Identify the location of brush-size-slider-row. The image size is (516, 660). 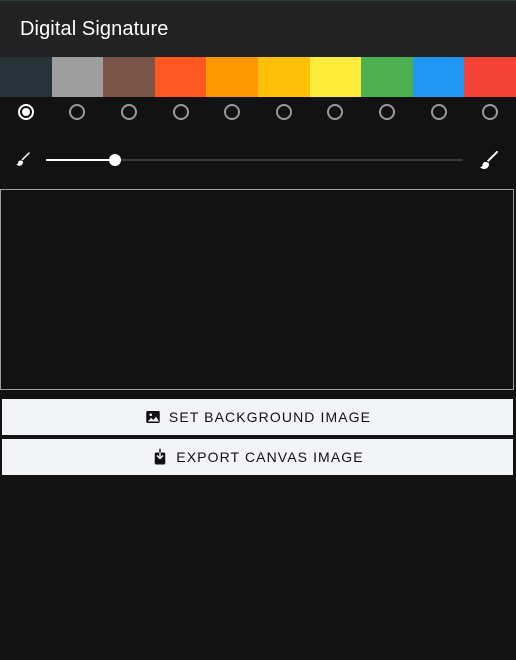
(258, 160).